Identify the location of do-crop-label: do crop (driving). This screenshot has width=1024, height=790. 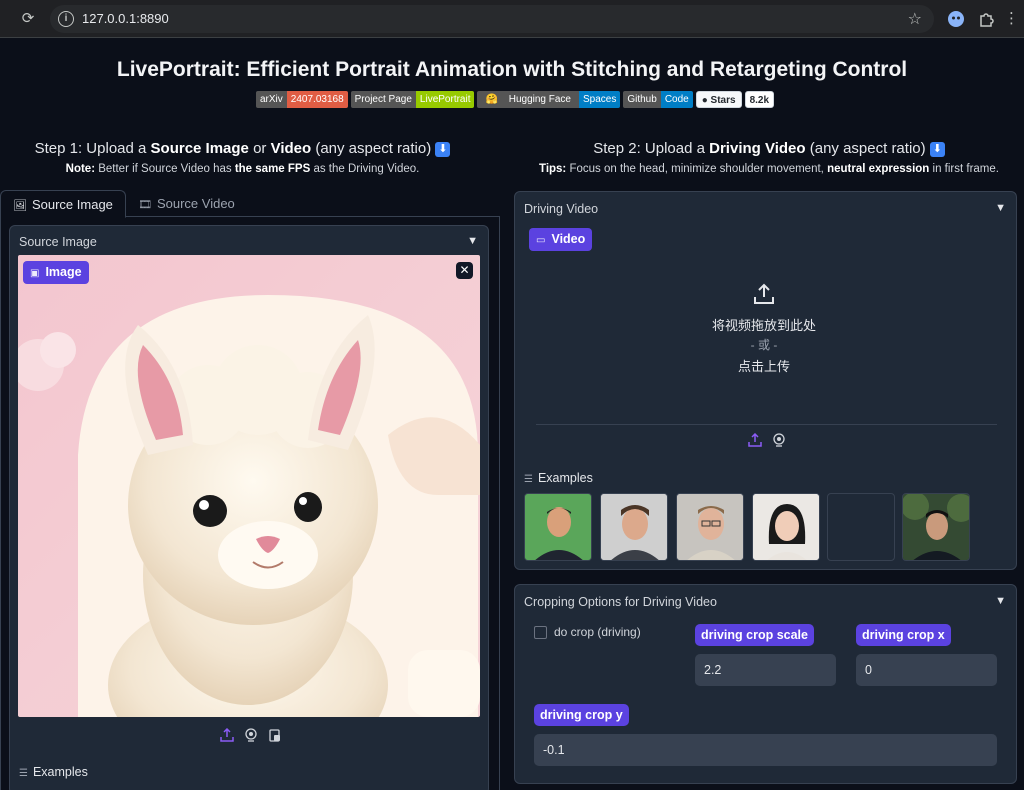
(597, 632).